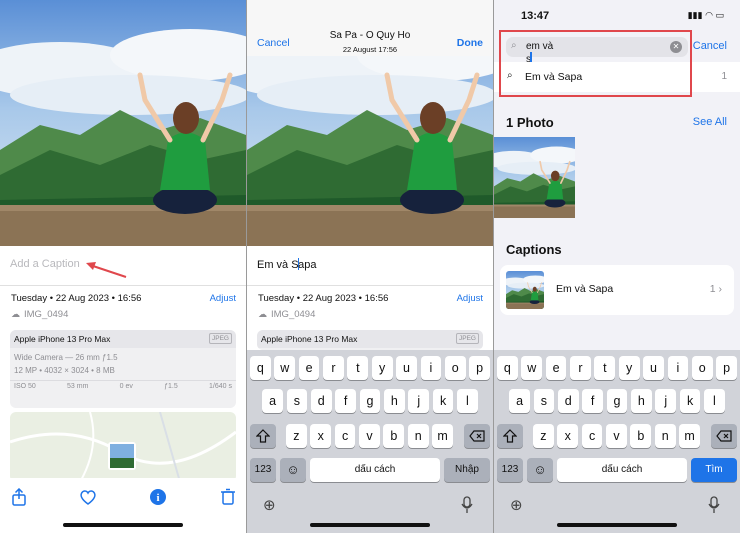  What do you see at coordinates (370, 151) in the screenshot?
I see `photo` at bounding box center [370, 151].